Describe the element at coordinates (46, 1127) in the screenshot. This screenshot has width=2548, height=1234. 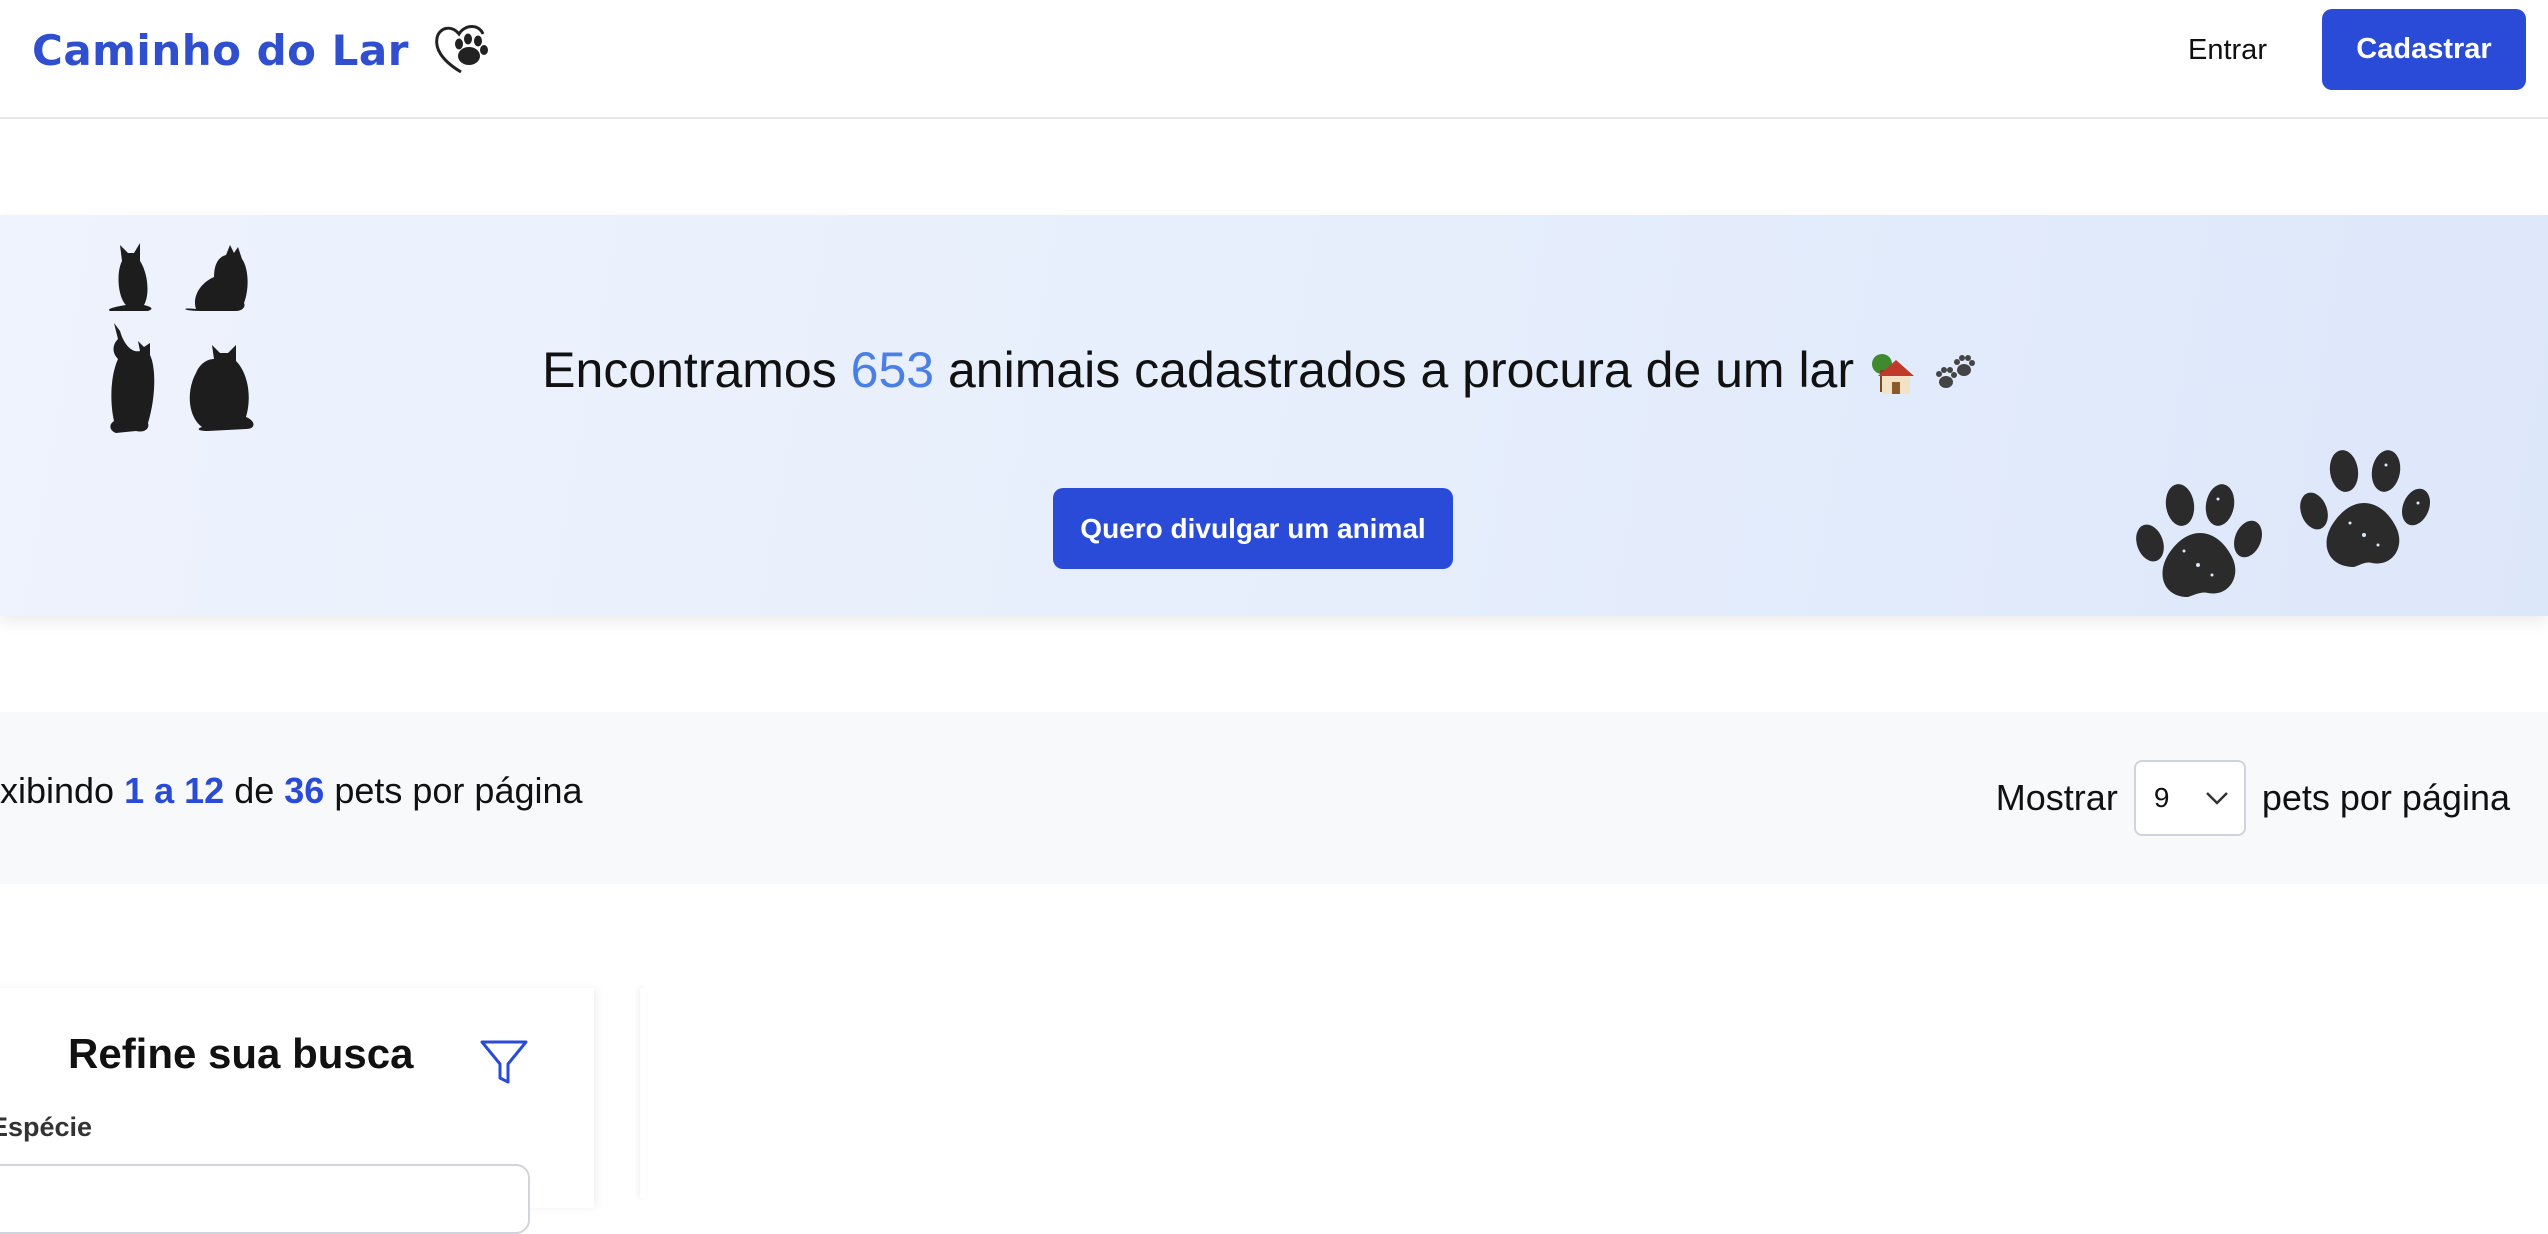
I see `species-label: Espécie` at that location.